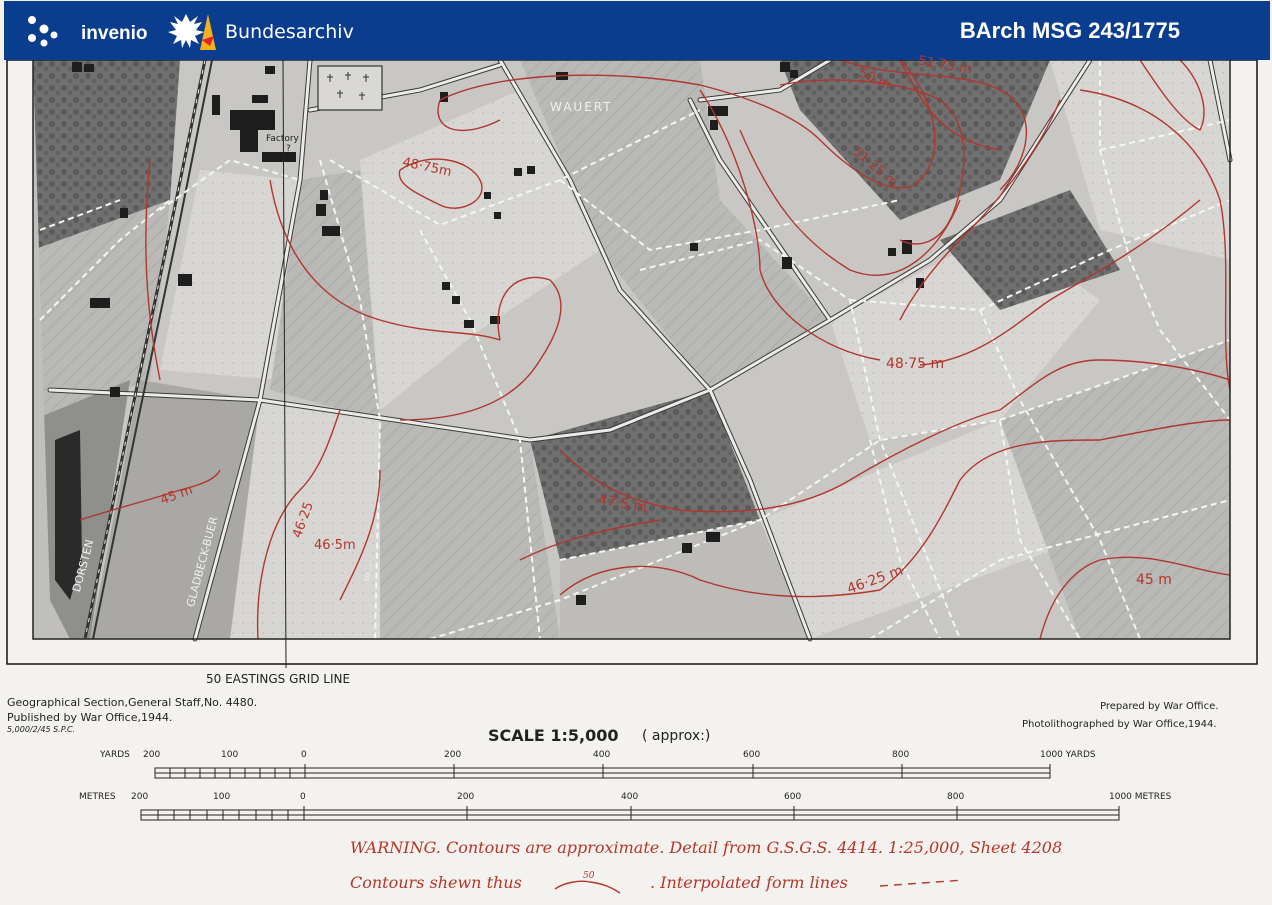  I want to click on metres-tick: 100, so click(222, 797).